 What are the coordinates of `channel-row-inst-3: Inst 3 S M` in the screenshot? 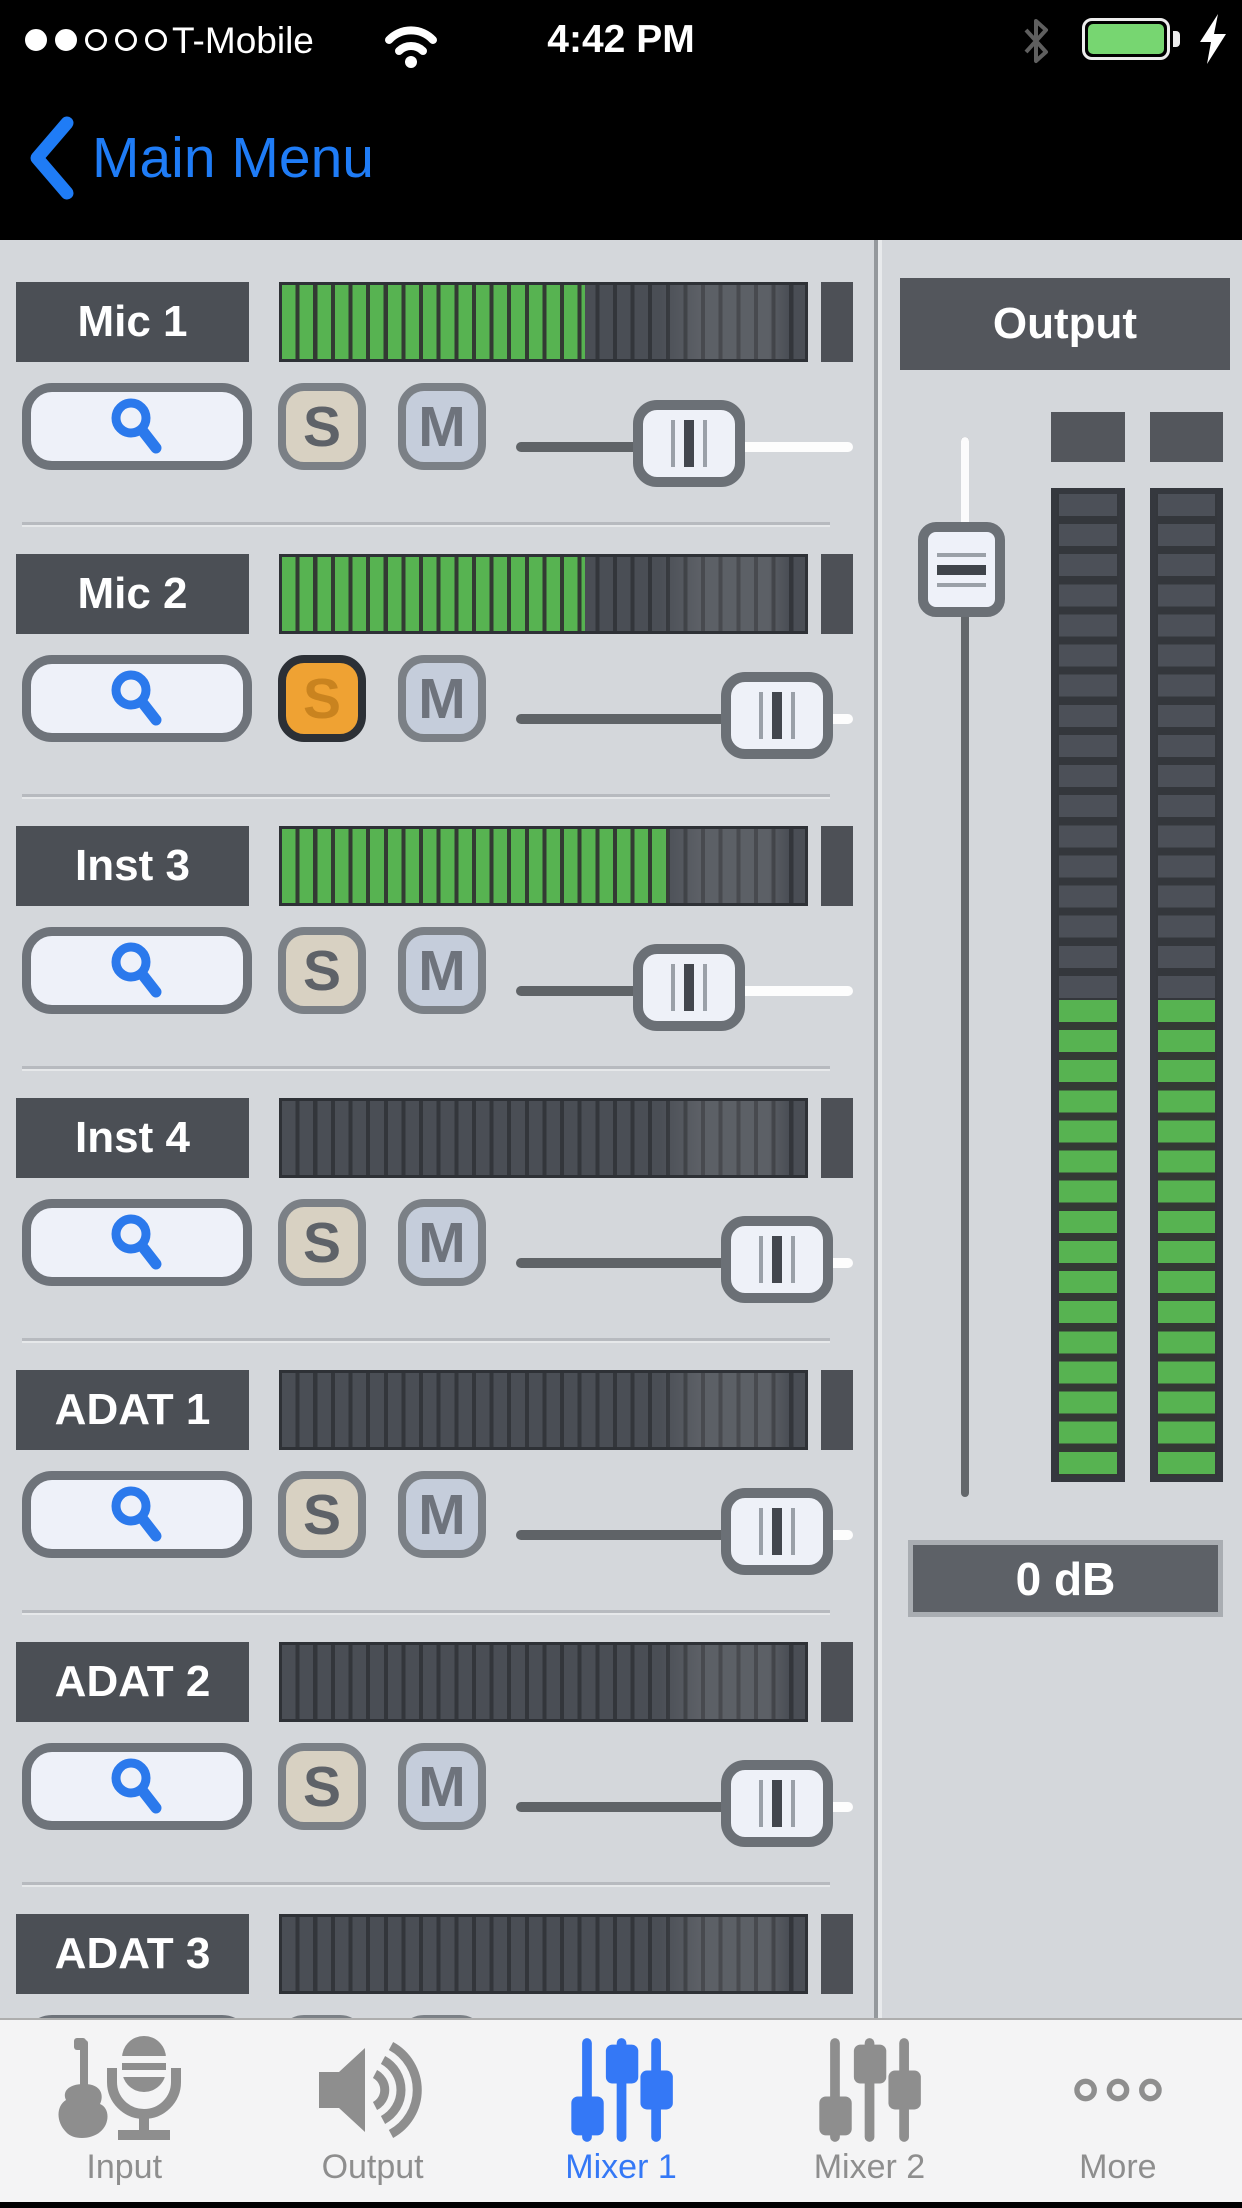 It's located at (437, 962).